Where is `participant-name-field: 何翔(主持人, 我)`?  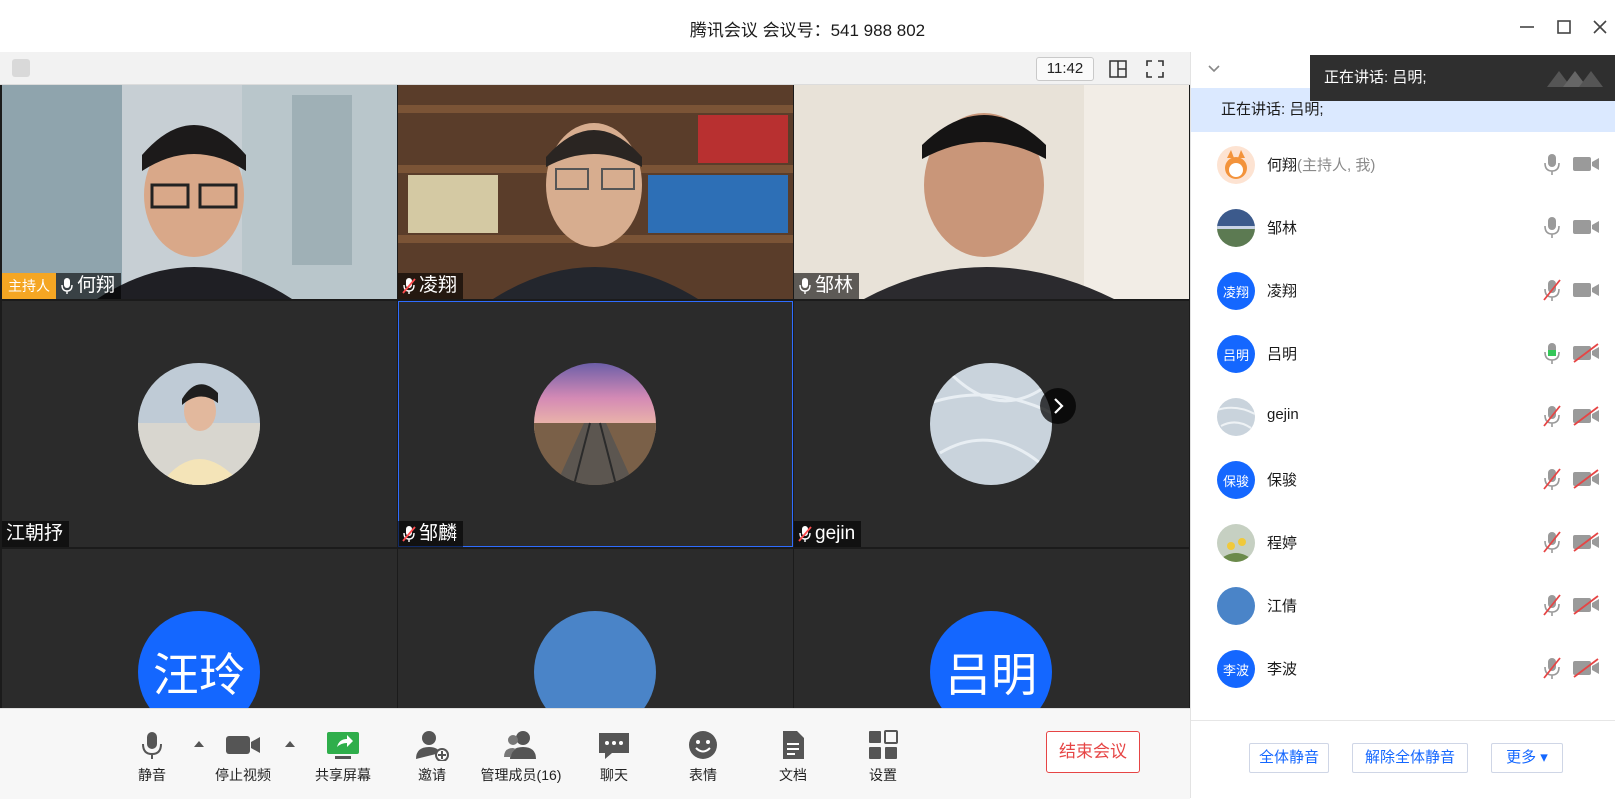
participant-name-field: 何翔(主持人, 我) is located at coordinates (1321, 164).